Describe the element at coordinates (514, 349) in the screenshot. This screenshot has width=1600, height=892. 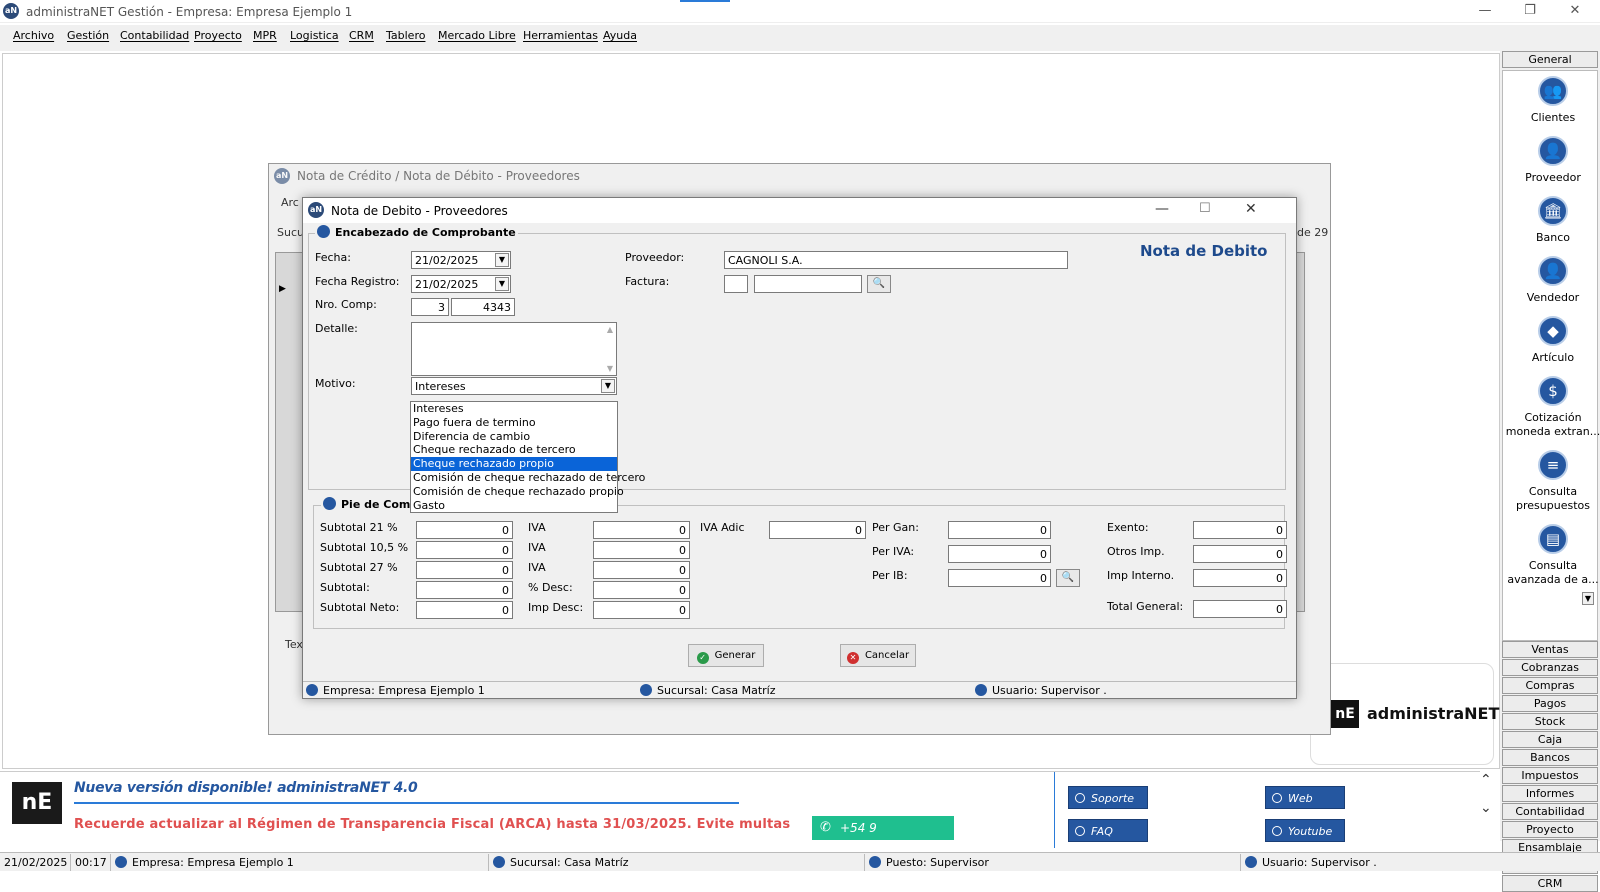
I see `detalle-textarea: ▲ ▼` at that location.